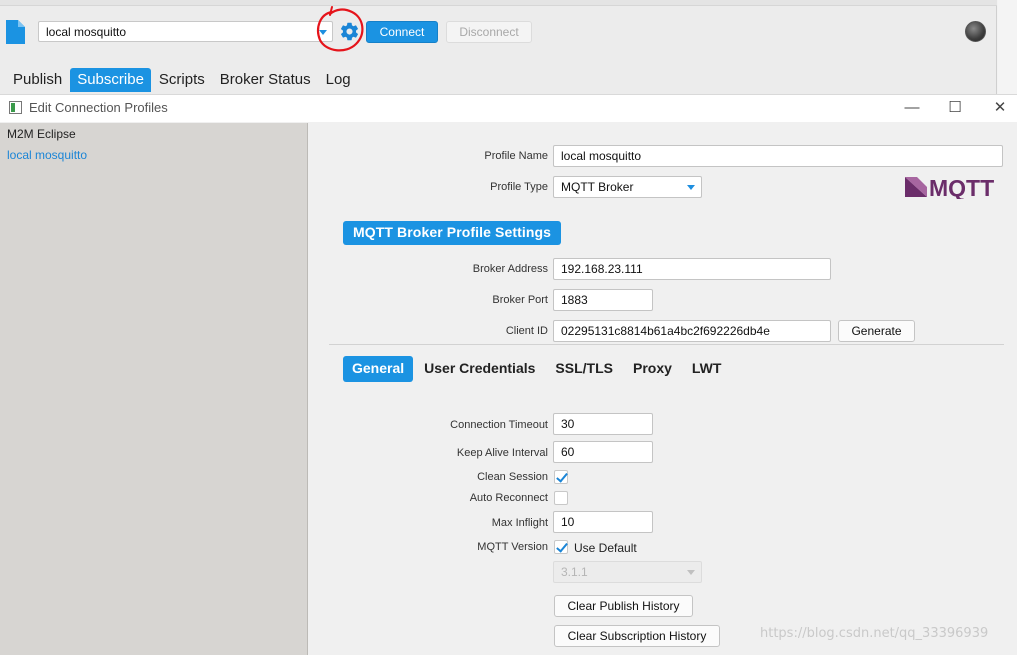  What do you see at coordinates (479, 369) in the screenshot?
I see `tab-user-credentials: User Credentials` at bounding box center [479, 369].